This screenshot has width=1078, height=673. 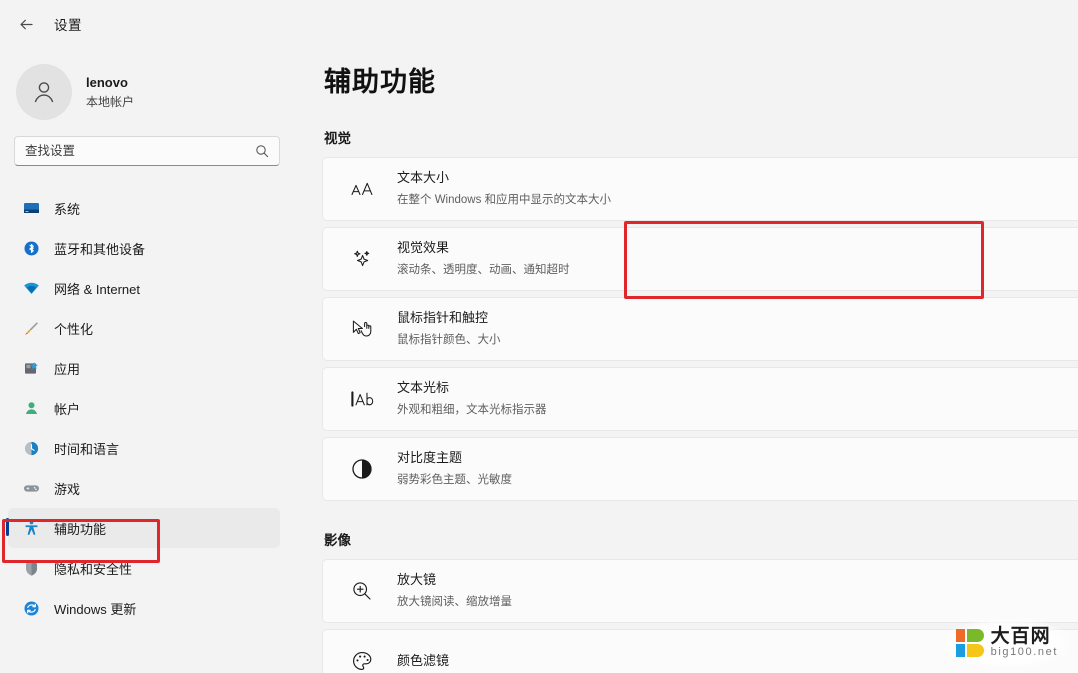 What do you see at coordinates (87, 449) in the screenshot?
I see `sidebar-item-label: 时间和语言` at bounding box center [87, 449].